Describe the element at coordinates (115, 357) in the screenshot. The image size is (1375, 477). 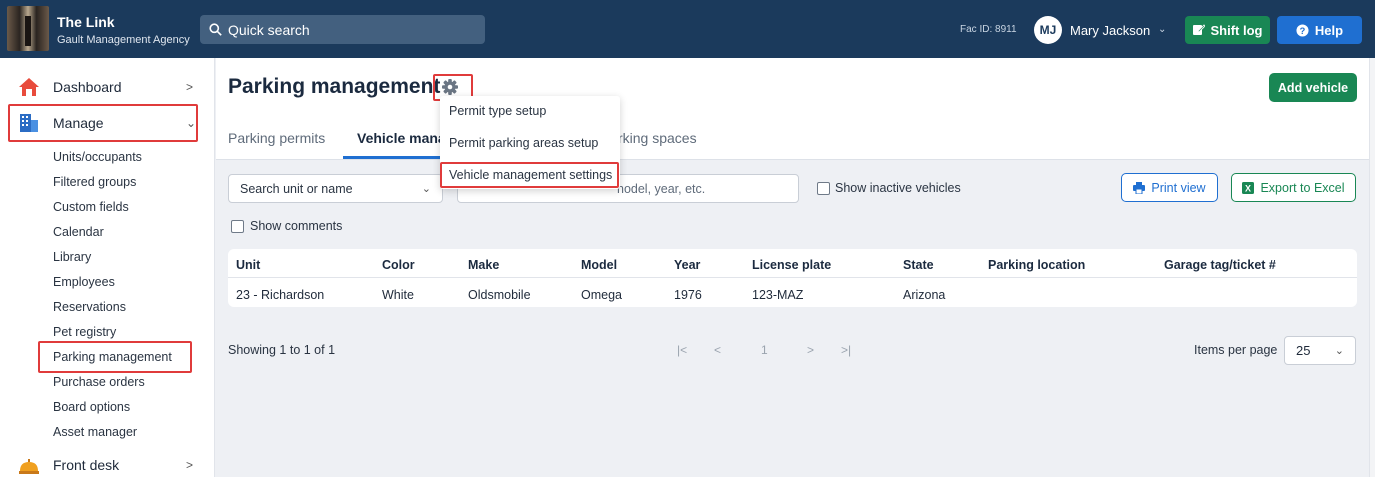
I see `highlight-parking-management` at that location.